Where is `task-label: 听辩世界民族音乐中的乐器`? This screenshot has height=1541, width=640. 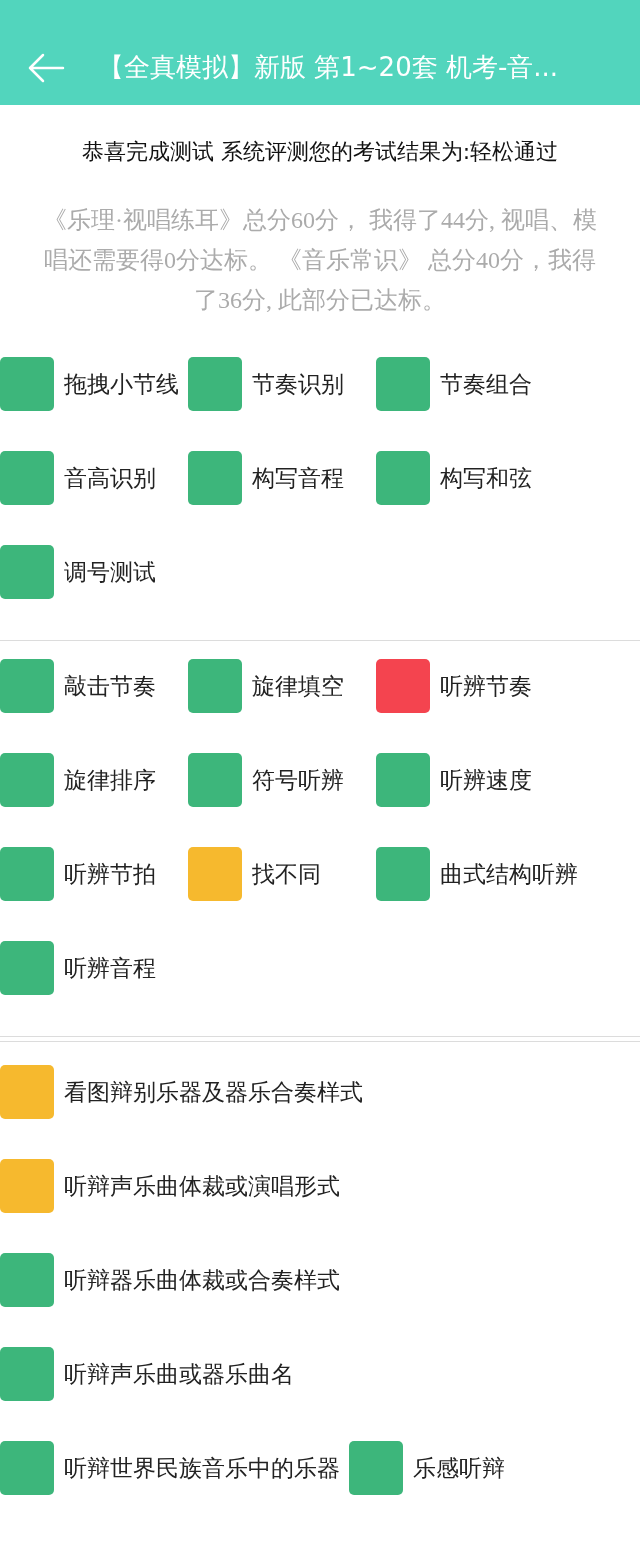
task-label: 听辩世界民族音乐中的乐器 is located at coordinates (202, 1468).